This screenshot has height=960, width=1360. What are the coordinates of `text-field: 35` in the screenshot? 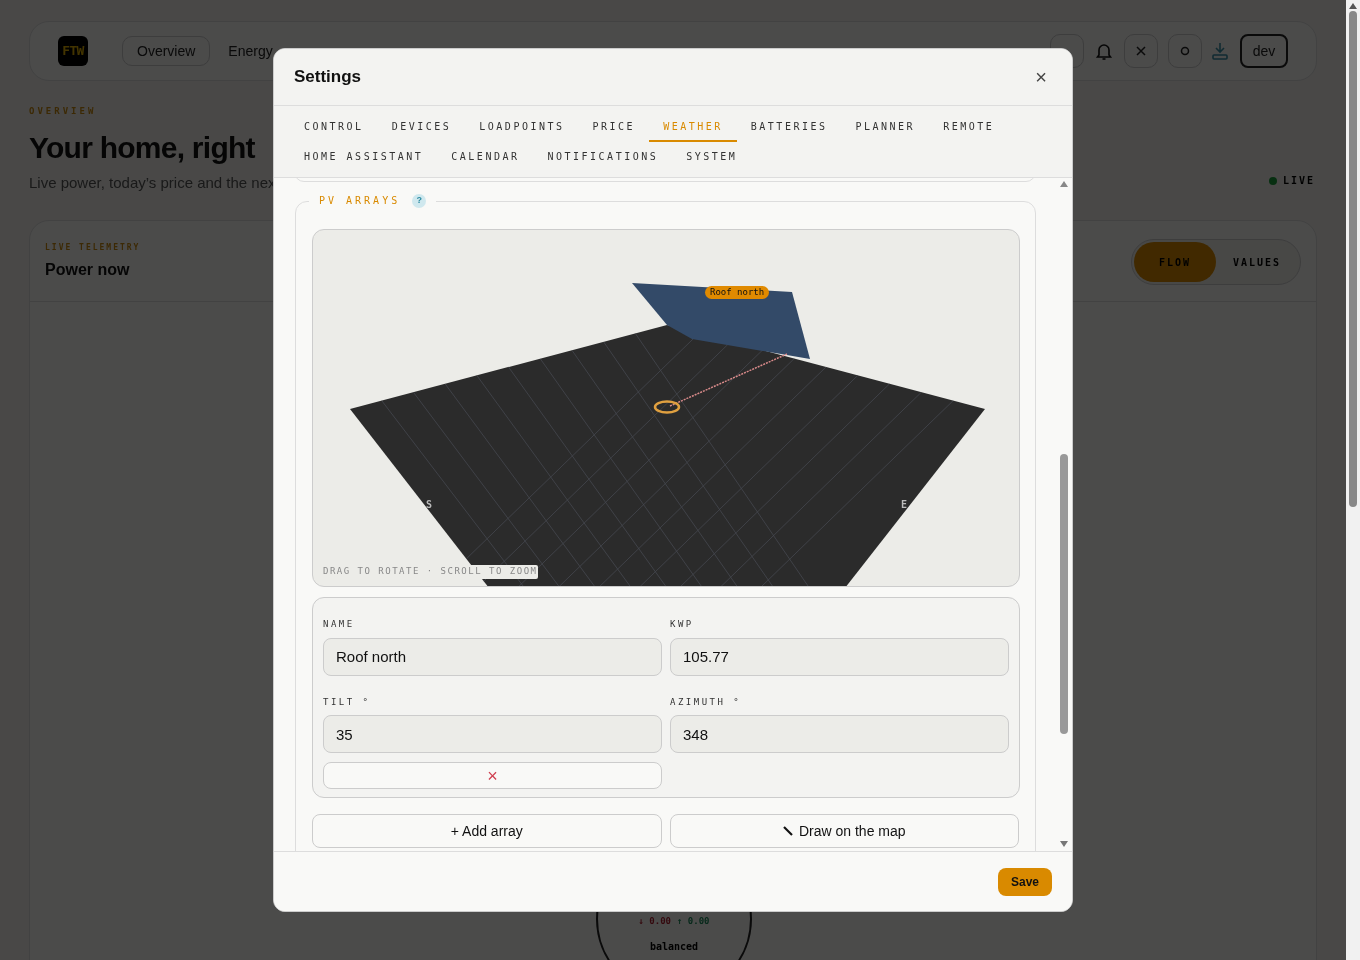 It's located at (492, 734).